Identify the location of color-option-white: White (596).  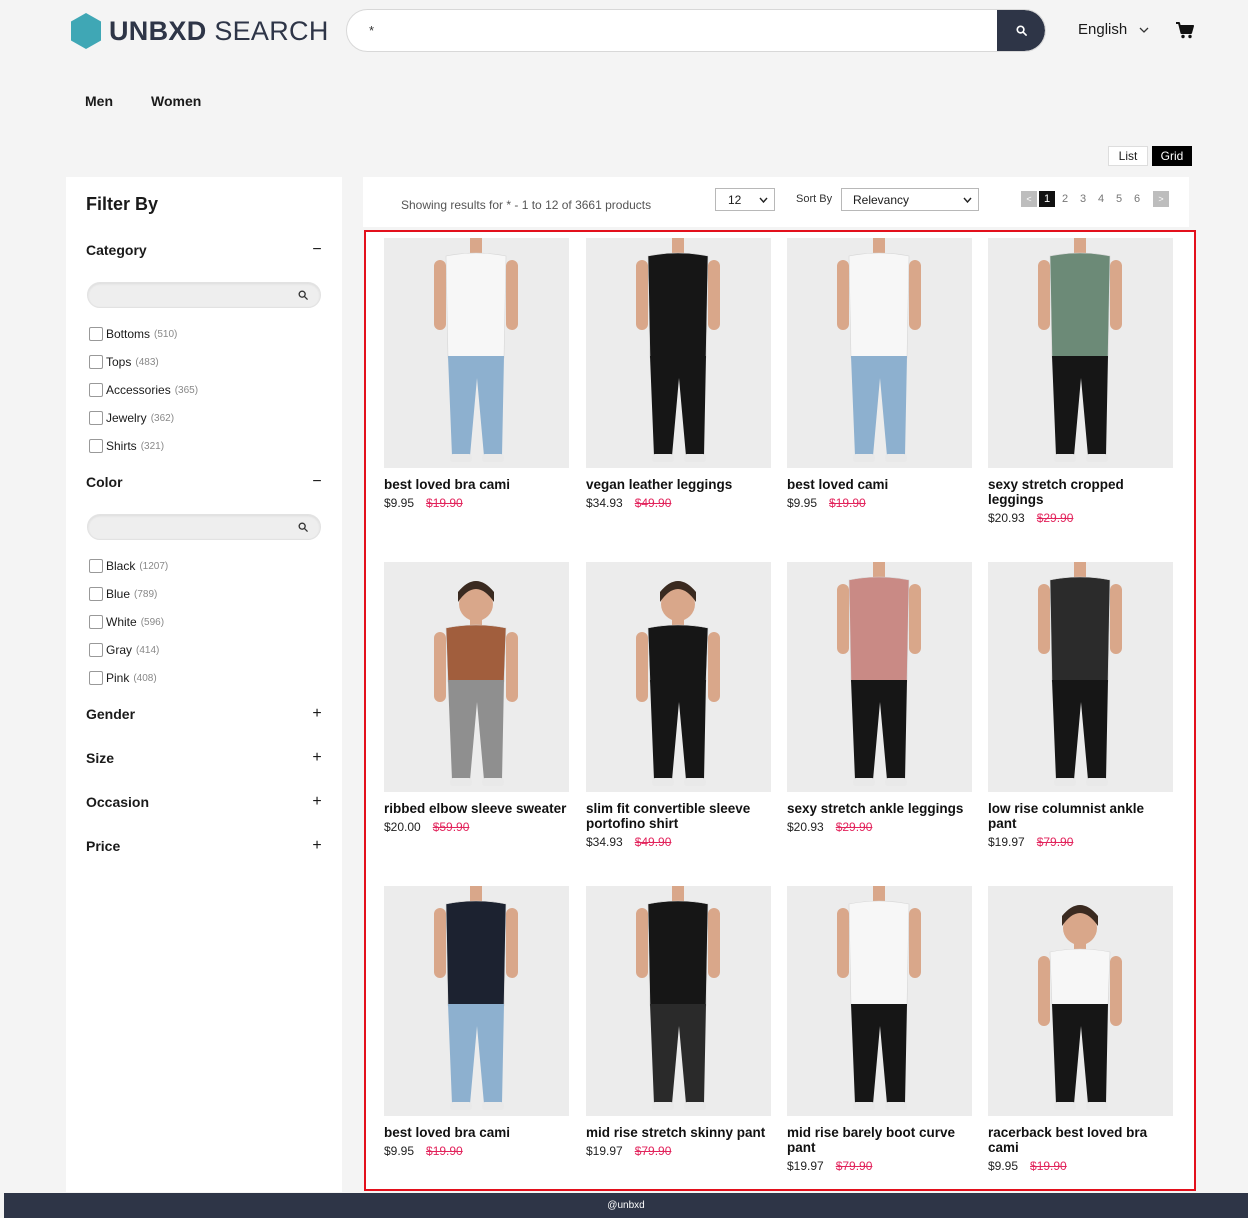
(126, 622).